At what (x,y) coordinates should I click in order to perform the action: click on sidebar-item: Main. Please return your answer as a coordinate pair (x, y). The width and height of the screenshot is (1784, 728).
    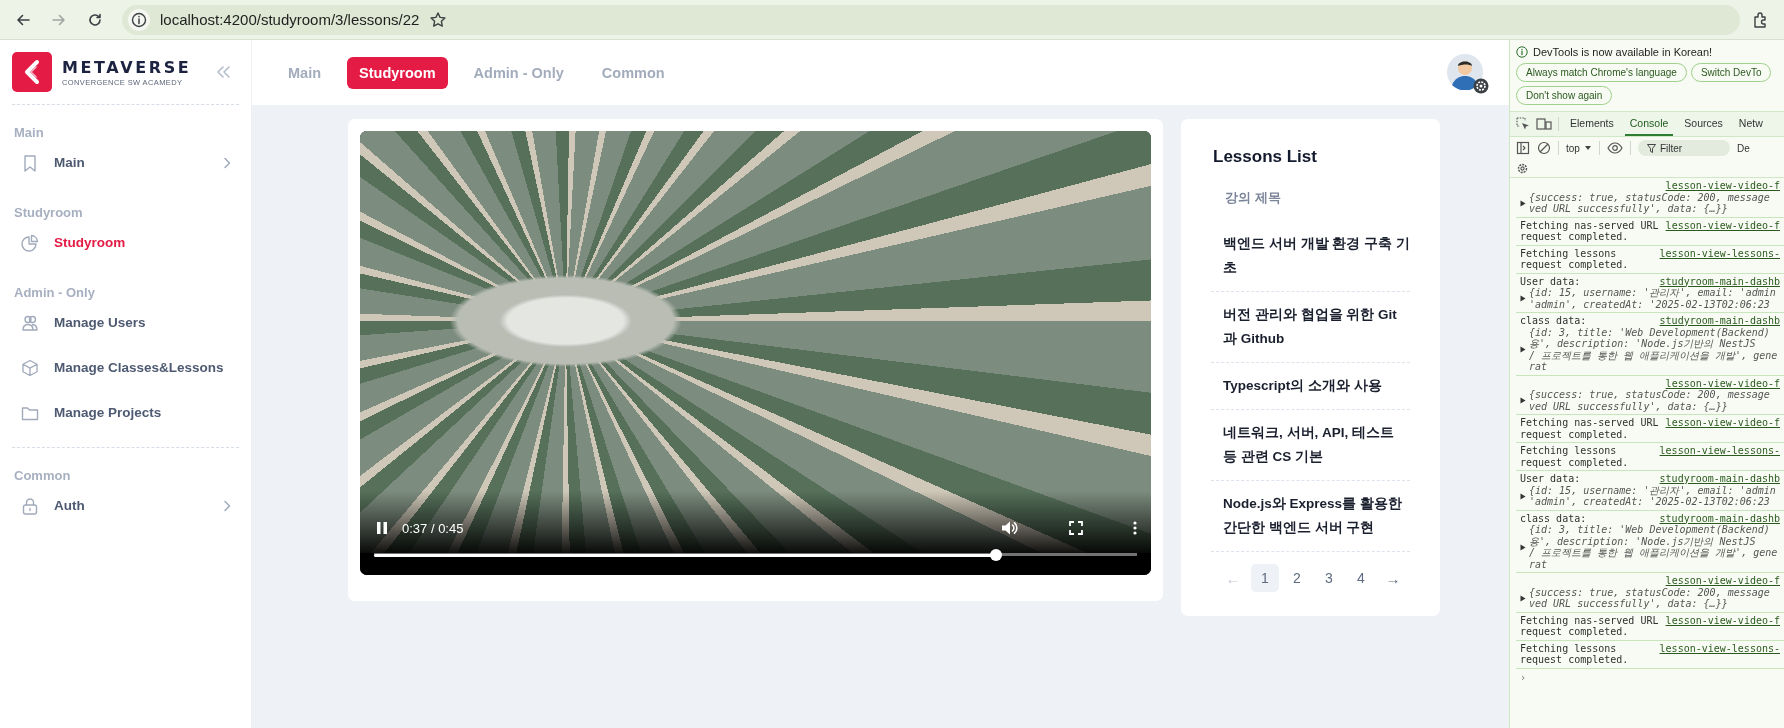
    Looking at the image, I should click on (125, 162).